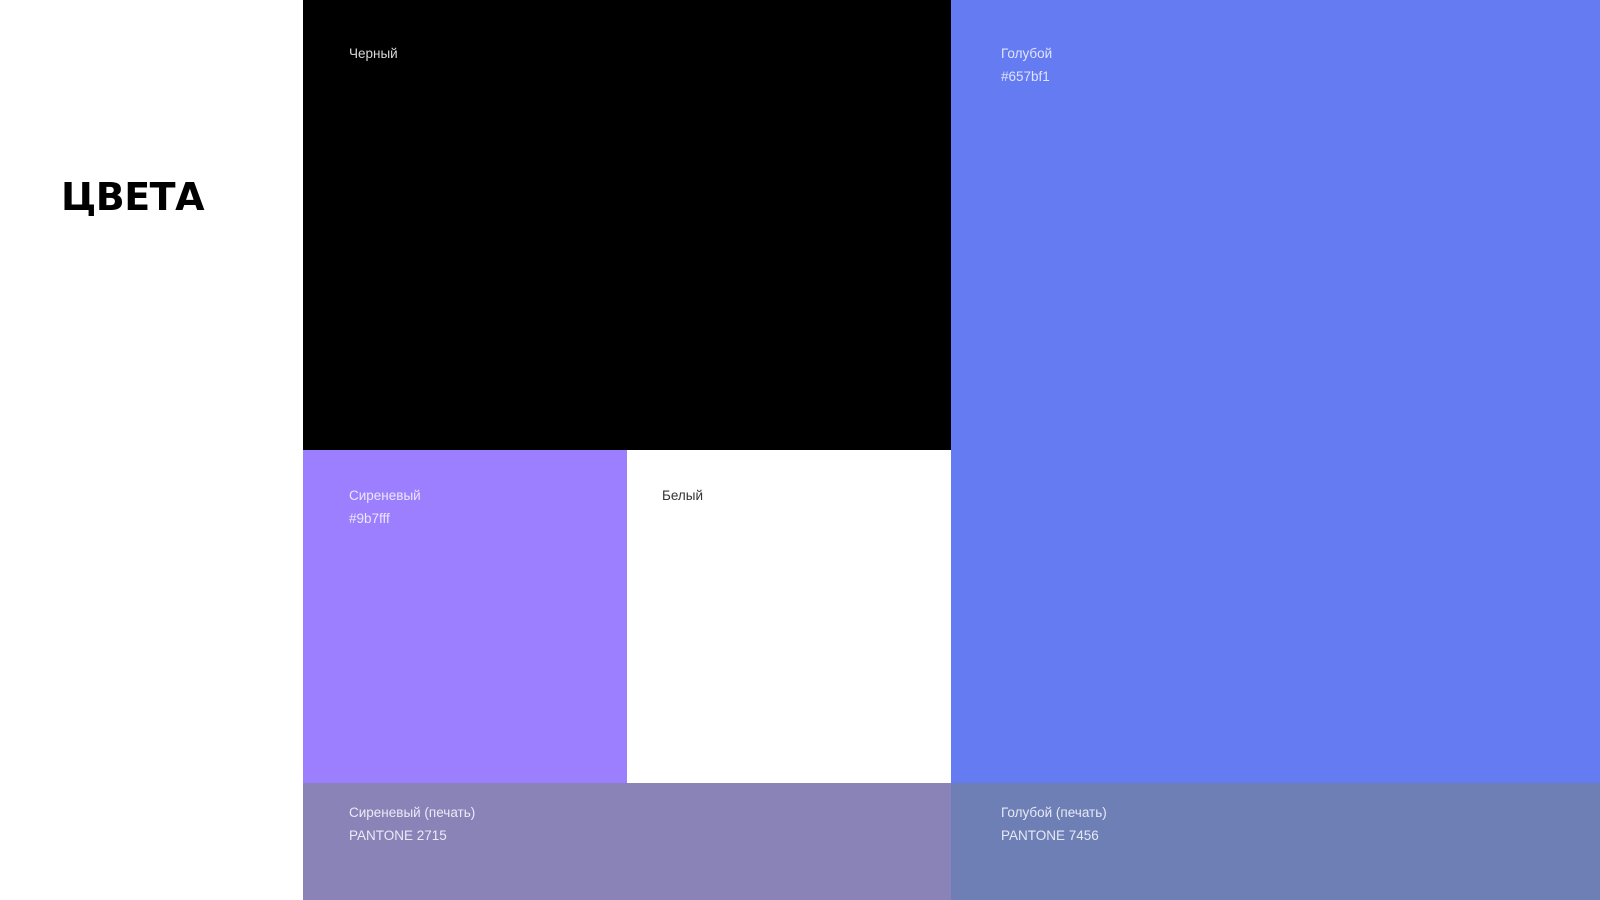 The height and width of the screenshot is (900, 1600). What do you see at coordinates (385, 495) in the screenshot?
I see `swatch-lilac-name: Сиреневый` at bounding box center [385, 495].